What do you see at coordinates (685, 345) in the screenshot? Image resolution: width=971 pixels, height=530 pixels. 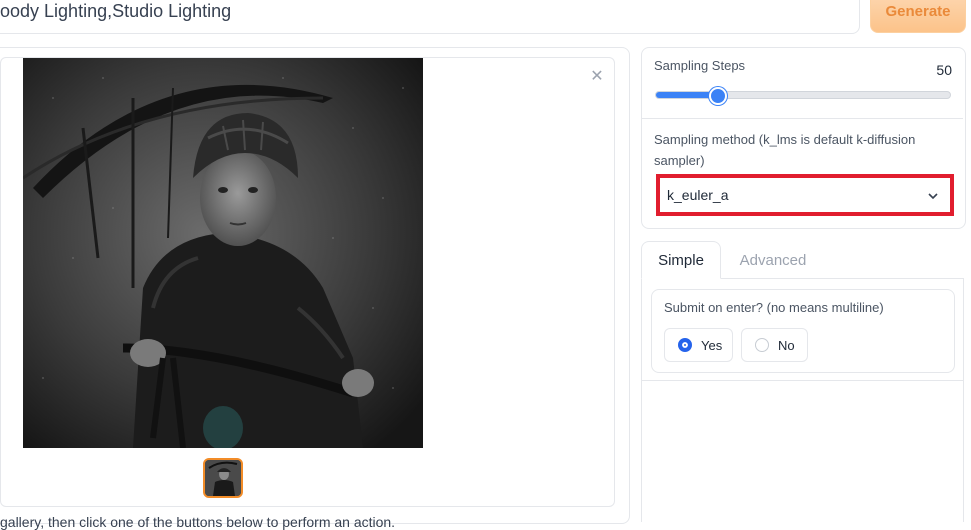 I see `radio-selected-icon` at bounding box center [685, 345].